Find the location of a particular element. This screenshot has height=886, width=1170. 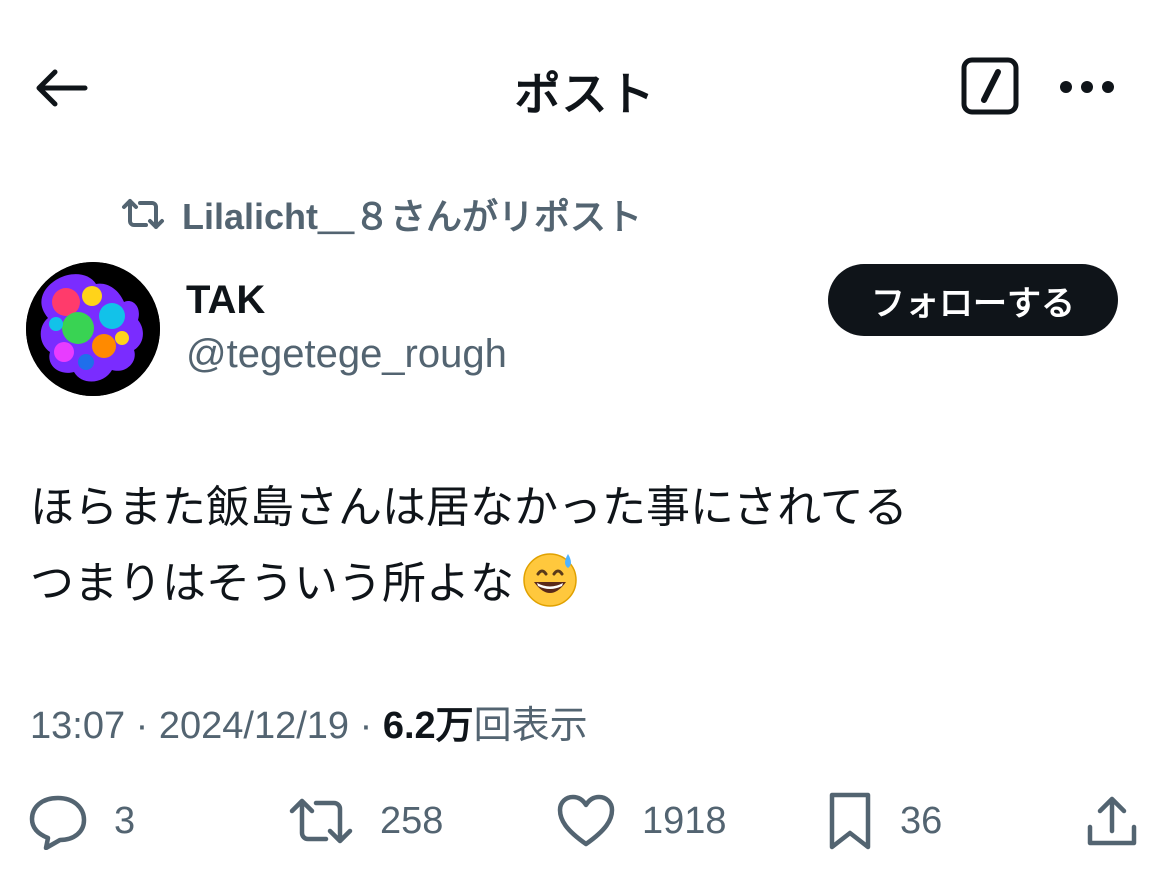

reply-icon is located at coordinates (58, 822).